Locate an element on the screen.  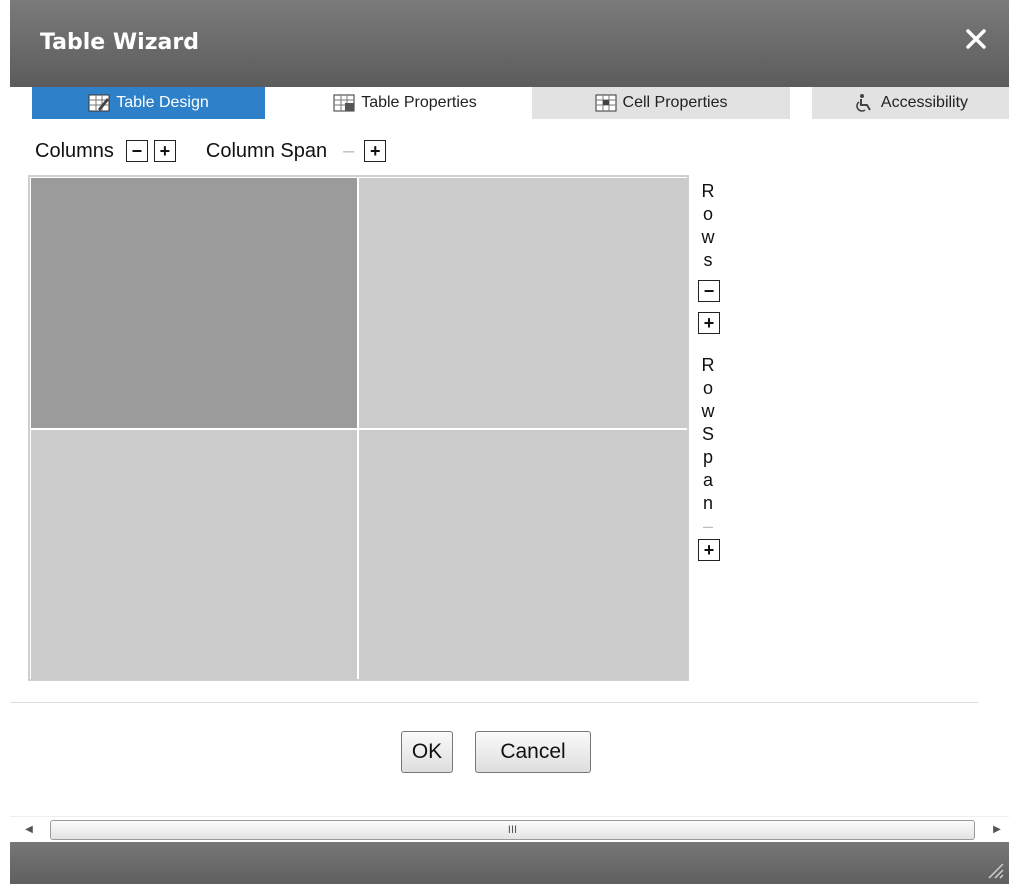
rowspan-label-letter: R is located at coordinates (708, 365).